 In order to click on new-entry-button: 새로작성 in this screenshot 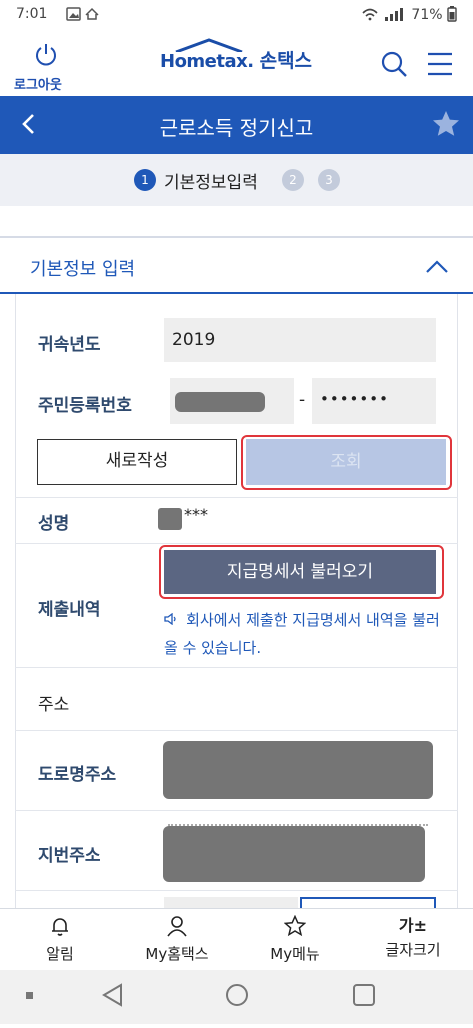, I will do `click(137, 462)`.